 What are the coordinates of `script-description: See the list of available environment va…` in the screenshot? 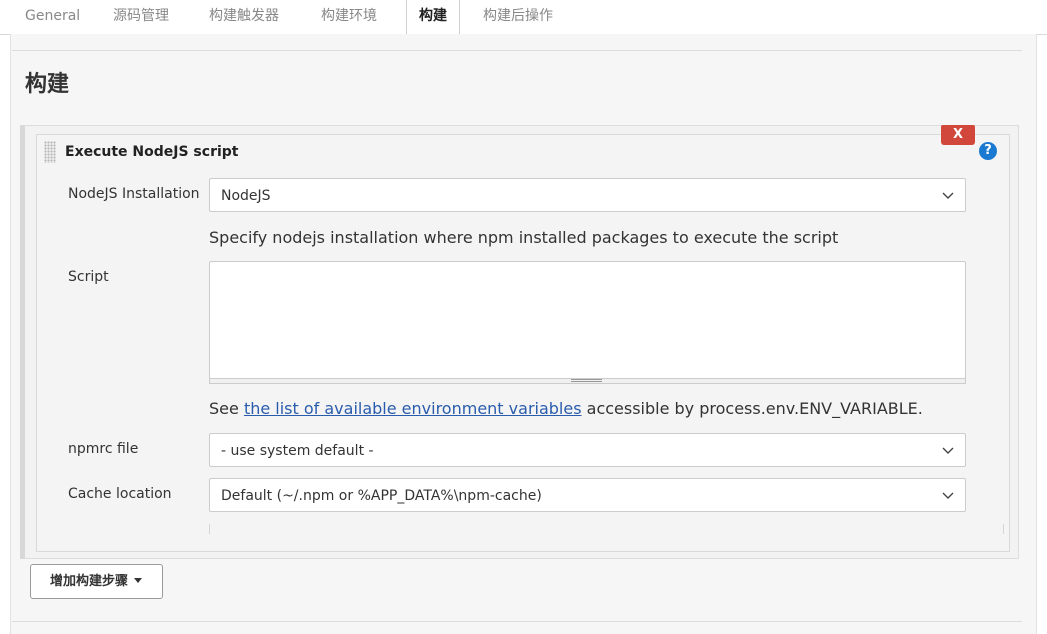 It's located at (566, 408).